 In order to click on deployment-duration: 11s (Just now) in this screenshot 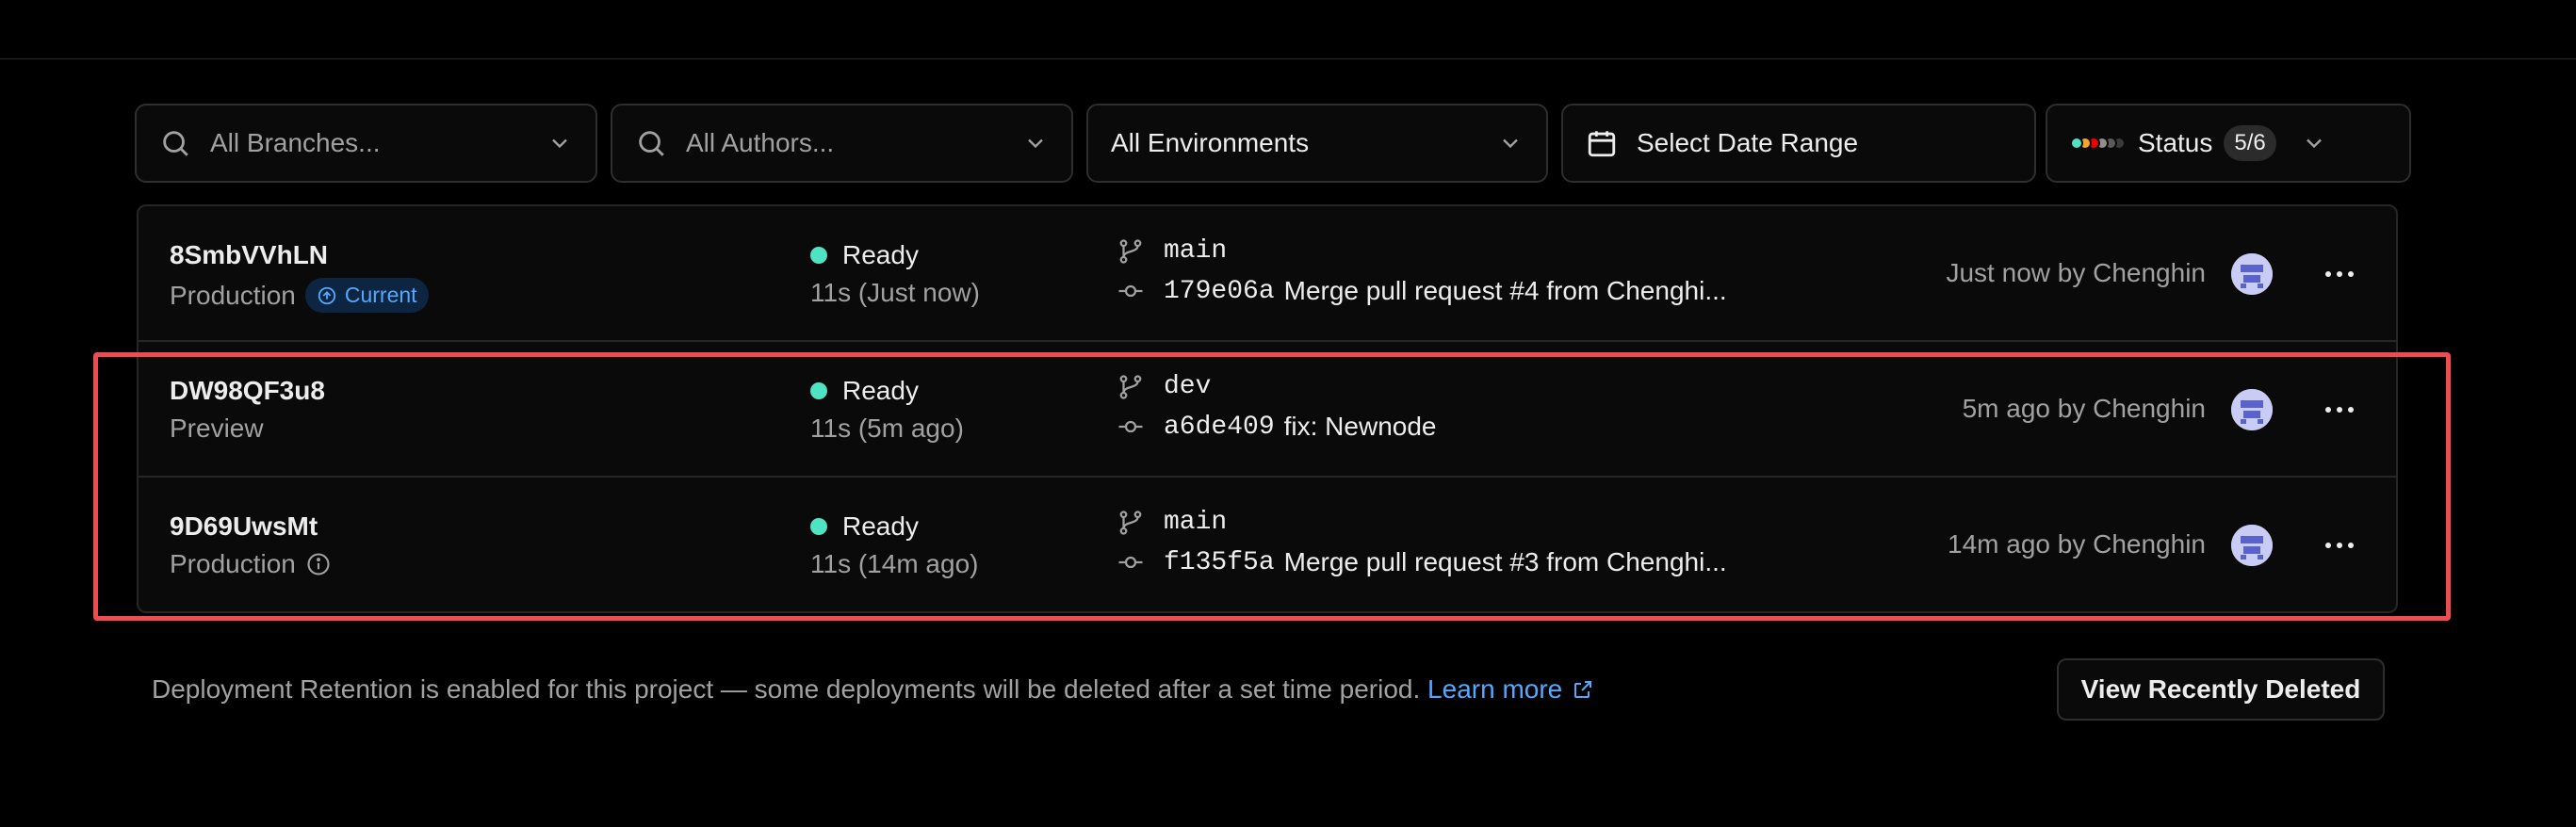, I will do `click(895, 292)`.